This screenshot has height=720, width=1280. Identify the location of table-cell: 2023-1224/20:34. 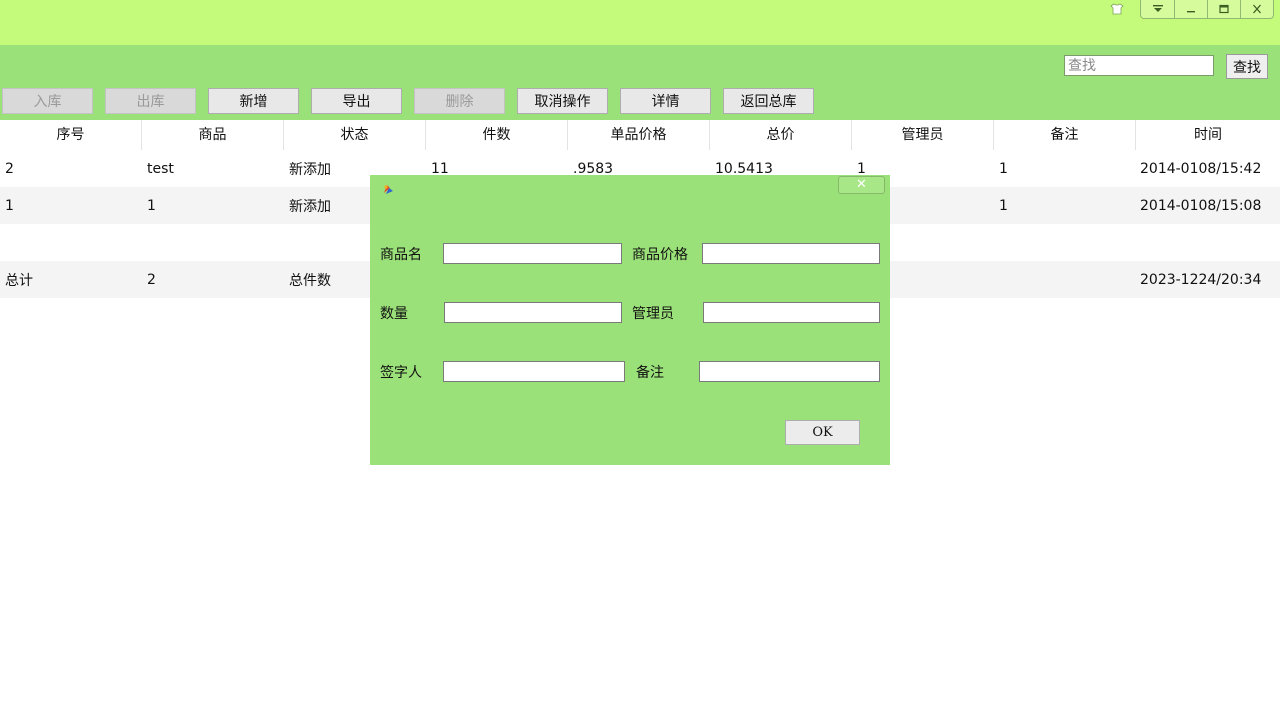
(1201, 279).